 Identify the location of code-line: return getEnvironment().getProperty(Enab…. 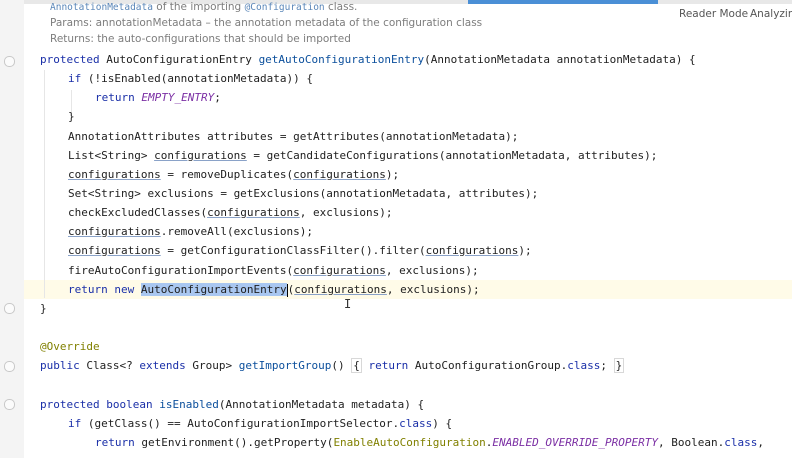
(429, 442).